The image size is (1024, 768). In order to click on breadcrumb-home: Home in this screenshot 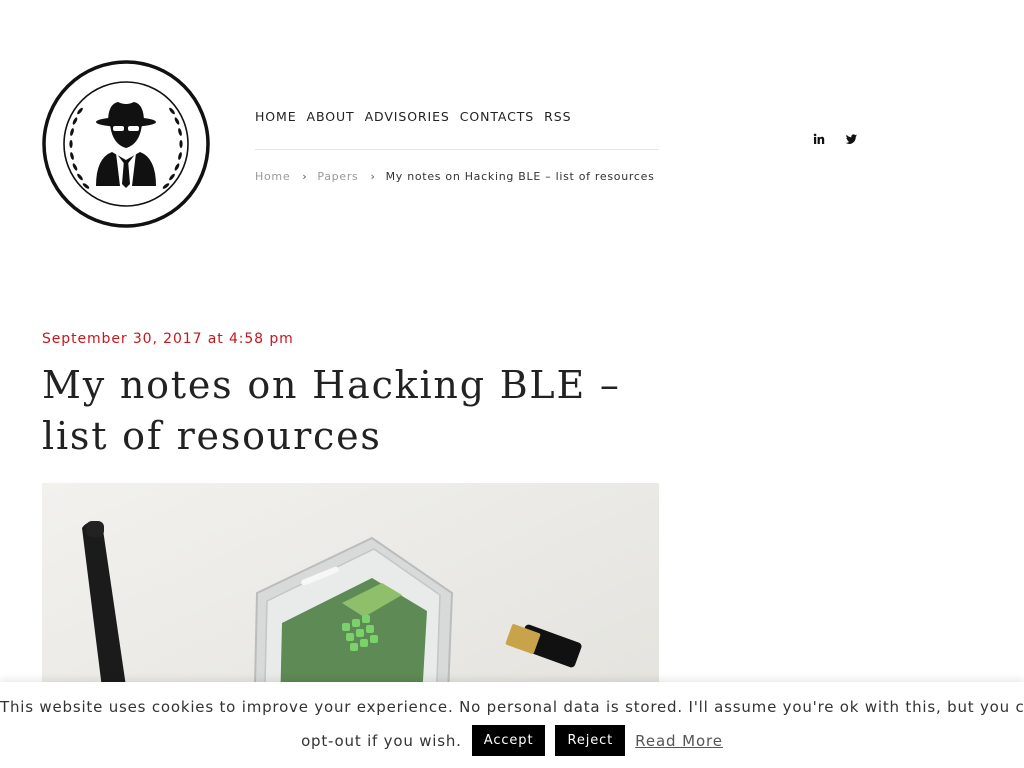, I will do `click(272, 176)`.